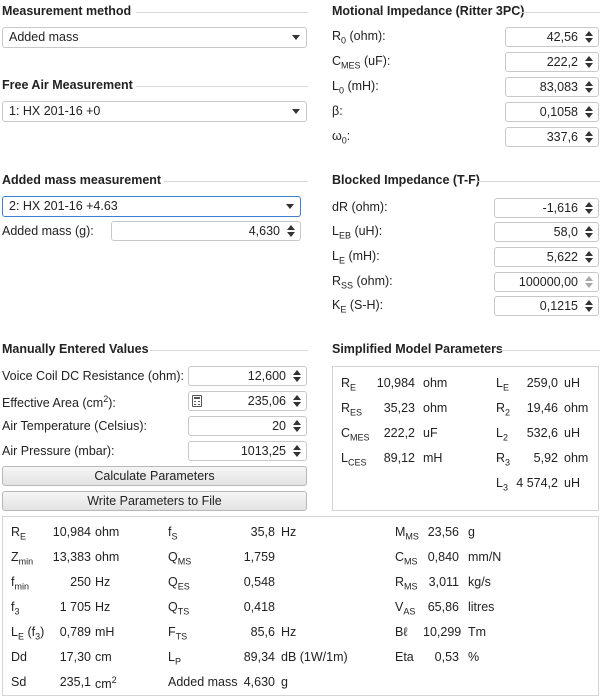 The image size is (602, 696). I want to click on symbol: Eta, so click(404, 657).